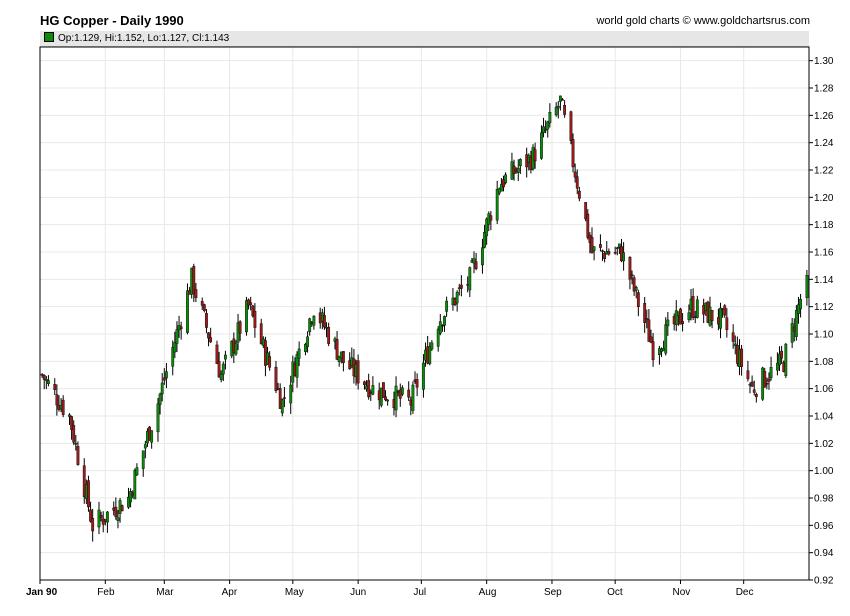  Describe the element at coordinates (42, 592) in the screenshot. I see `x-tick-label: Jan 90` at that location.